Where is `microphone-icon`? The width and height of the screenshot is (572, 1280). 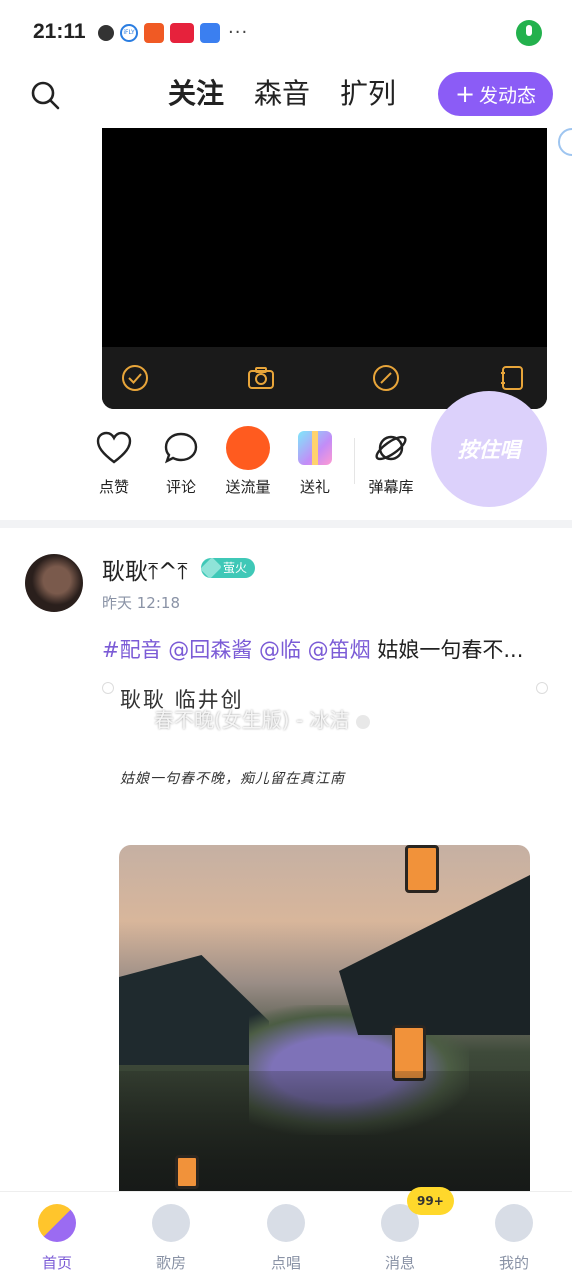 microphone-icon is located at coordinates (529, 33).